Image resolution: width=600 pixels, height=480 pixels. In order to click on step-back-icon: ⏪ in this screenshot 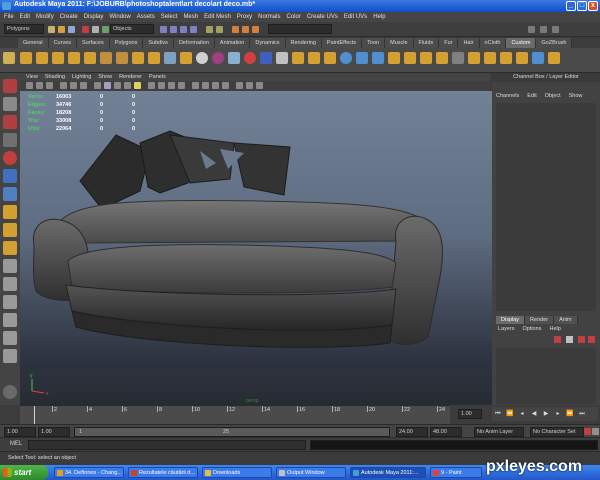, I will do `click(510, 414)`.